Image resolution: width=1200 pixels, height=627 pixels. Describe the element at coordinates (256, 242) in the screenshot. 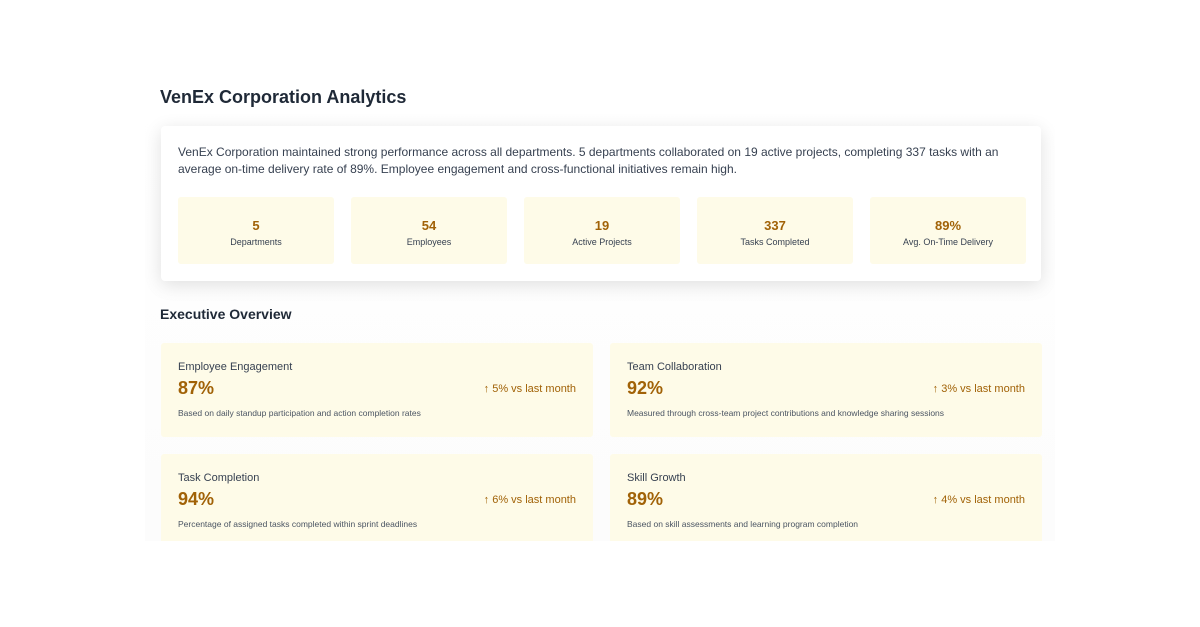

I see `stat-label: Departments` at that location.